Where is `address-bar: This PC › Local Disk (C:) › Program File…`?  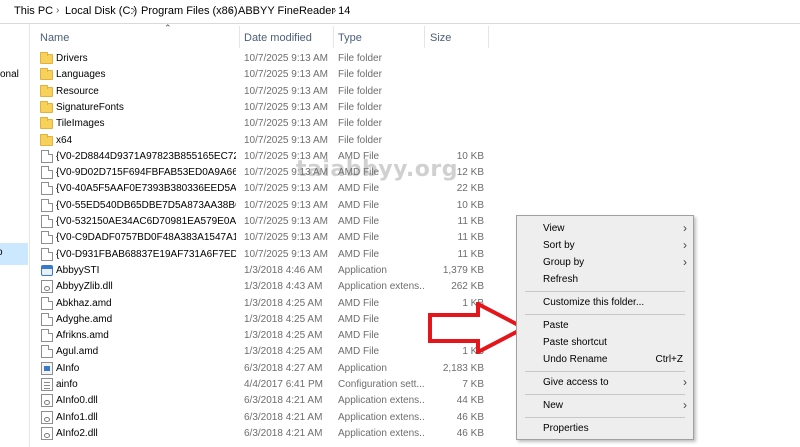 address-bar: This PC › Local Disk (C:) › Program File… is located at coordinates (400, 12).